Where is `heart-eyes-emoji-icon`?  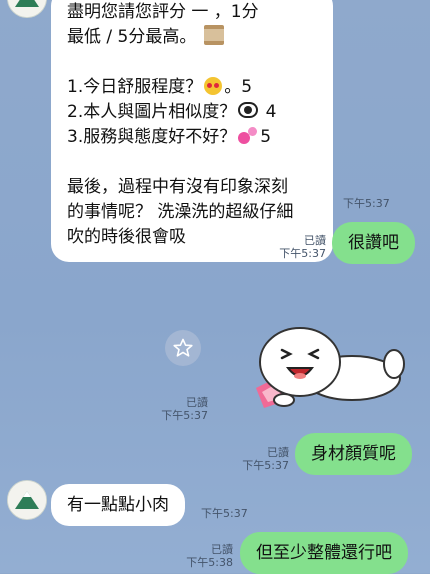
heart-eyes-emoji-icon is located at coordinates (213, 86).